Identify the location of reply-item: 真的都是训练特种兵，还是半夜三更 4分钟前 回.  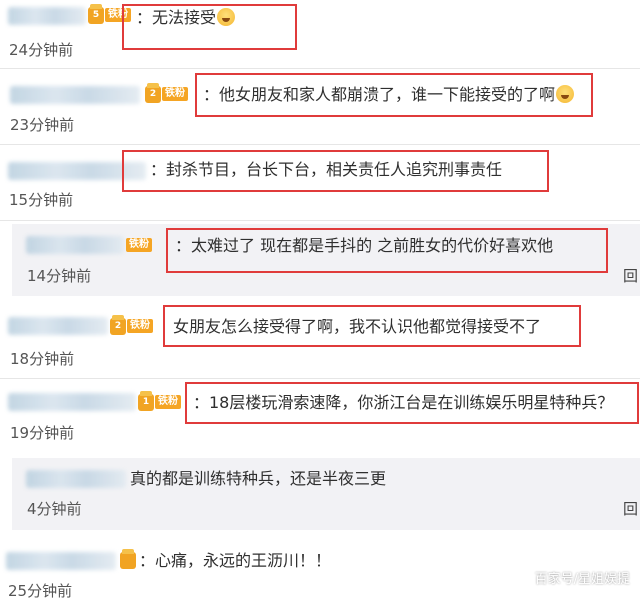
(326, 494).